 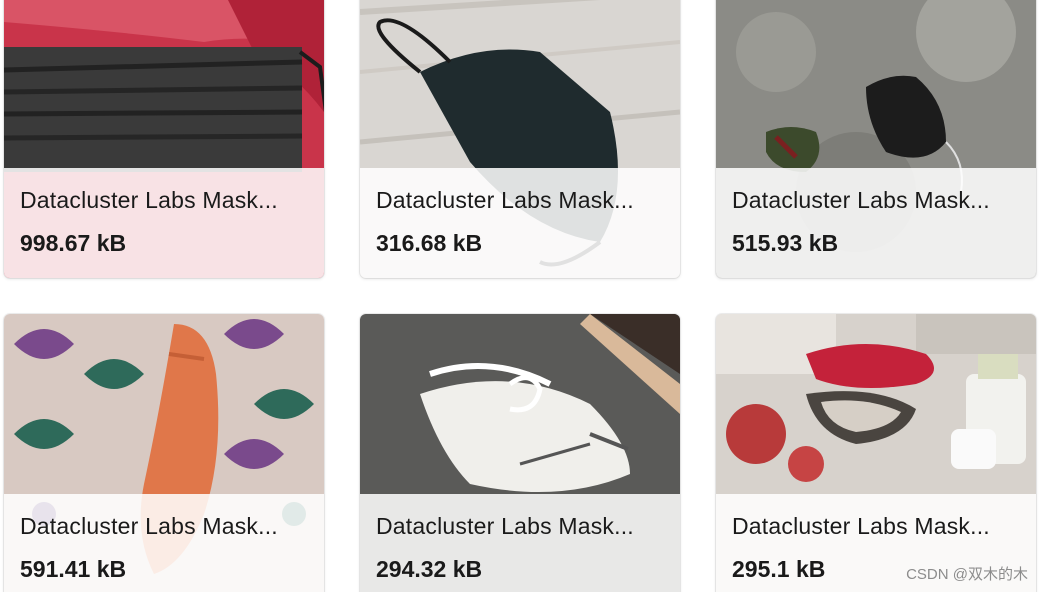 What do you see at coordinates (520, 223) in the screenshot?
I see `card-caption: Datacluster Labs Mask... 316.68 kB` at bounding box center [520, 223].